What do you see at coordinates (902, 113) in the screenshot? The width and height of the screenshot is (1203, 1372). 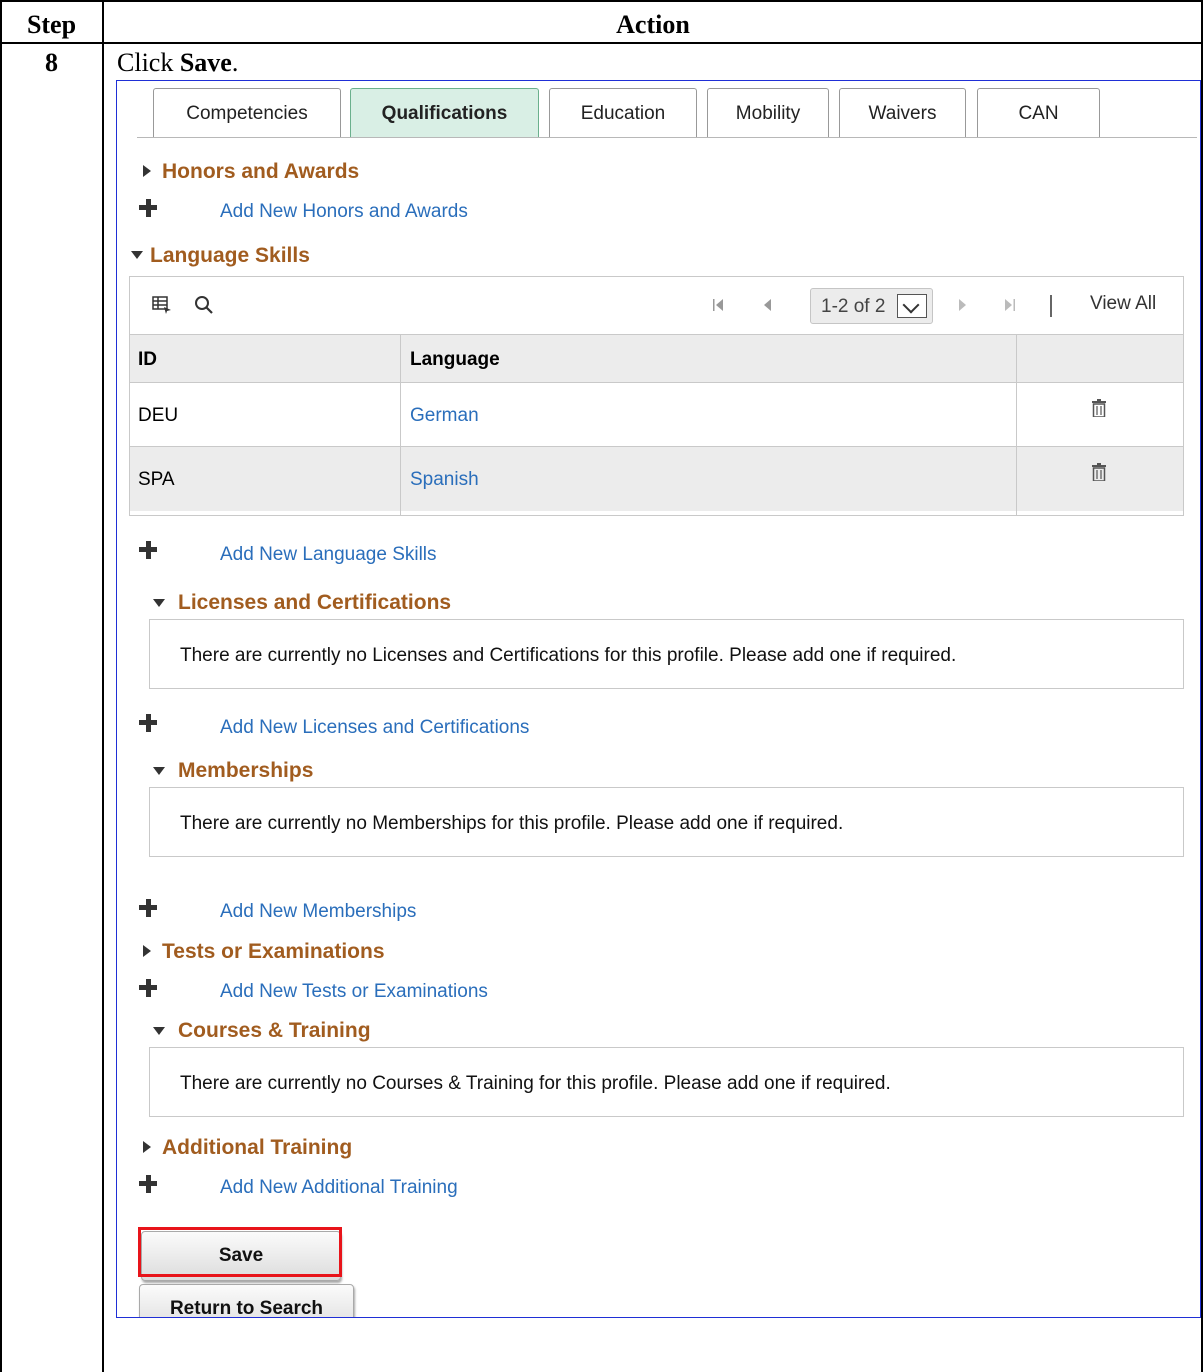 I see `tab-waivers: Waivers` at bounding box center [902, 113].